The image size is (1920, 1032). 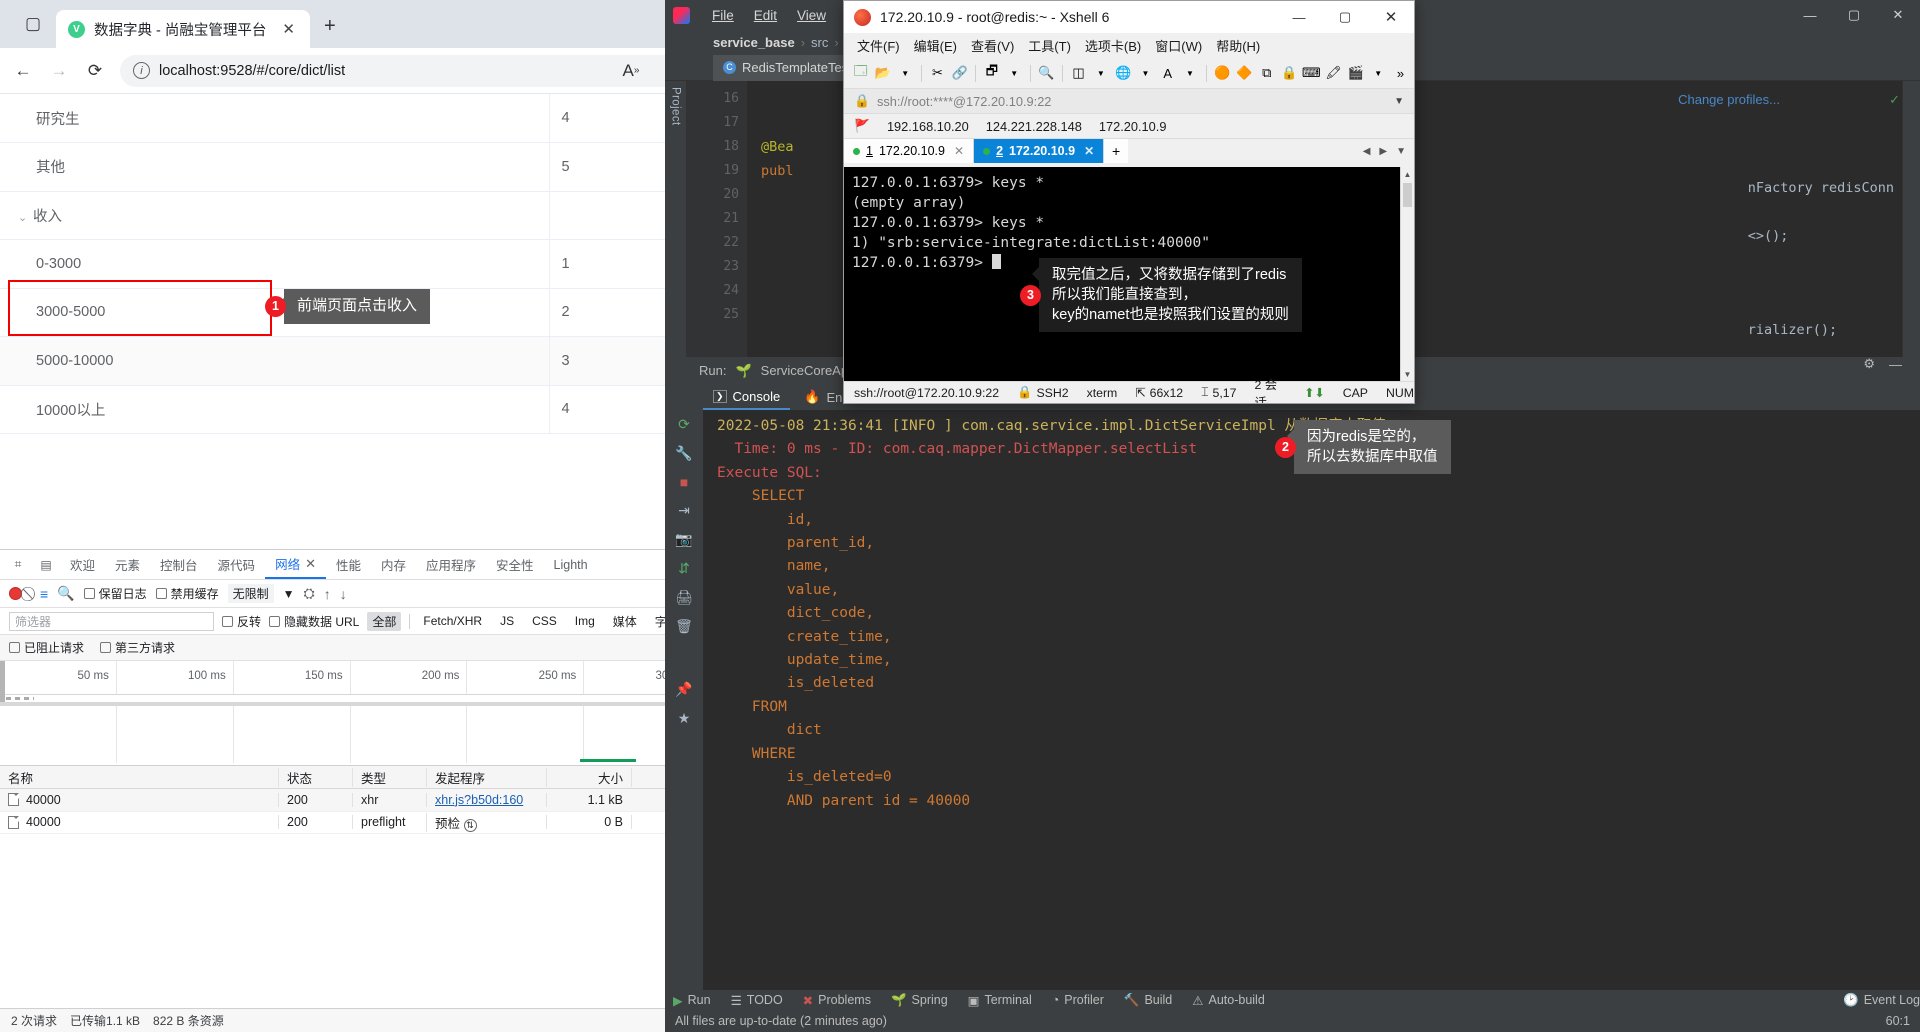 What do you see at coordinates (1113, 45) in the screenshot?
I see `menu-tabs: 选项卡(B)` at bounding box center [1113, 45].